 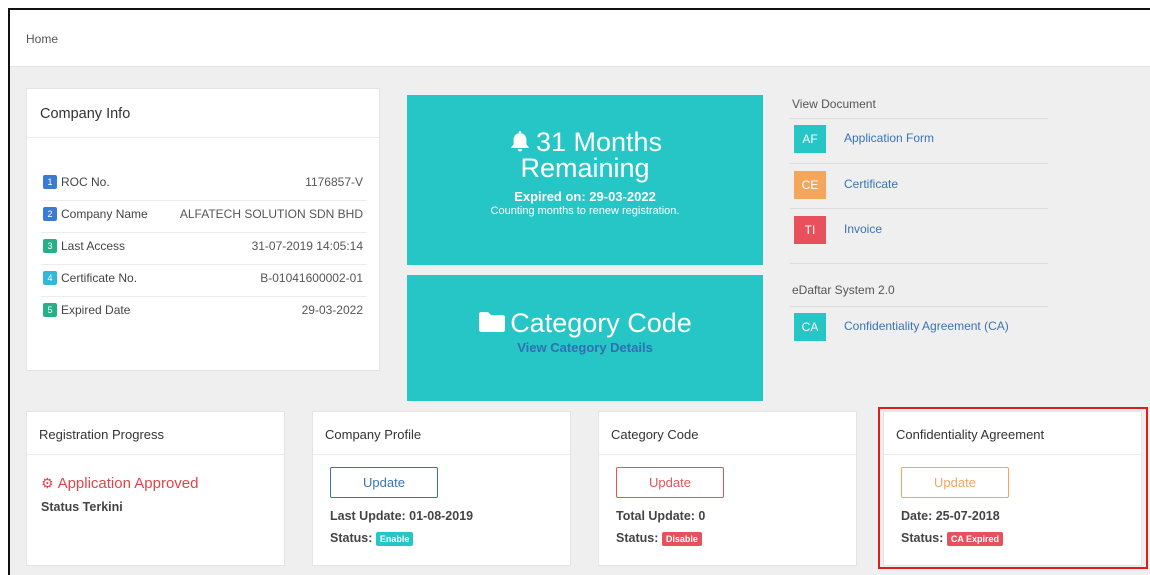 I want to click on info-value: 29-03-2022, so click(x=332, y=310).